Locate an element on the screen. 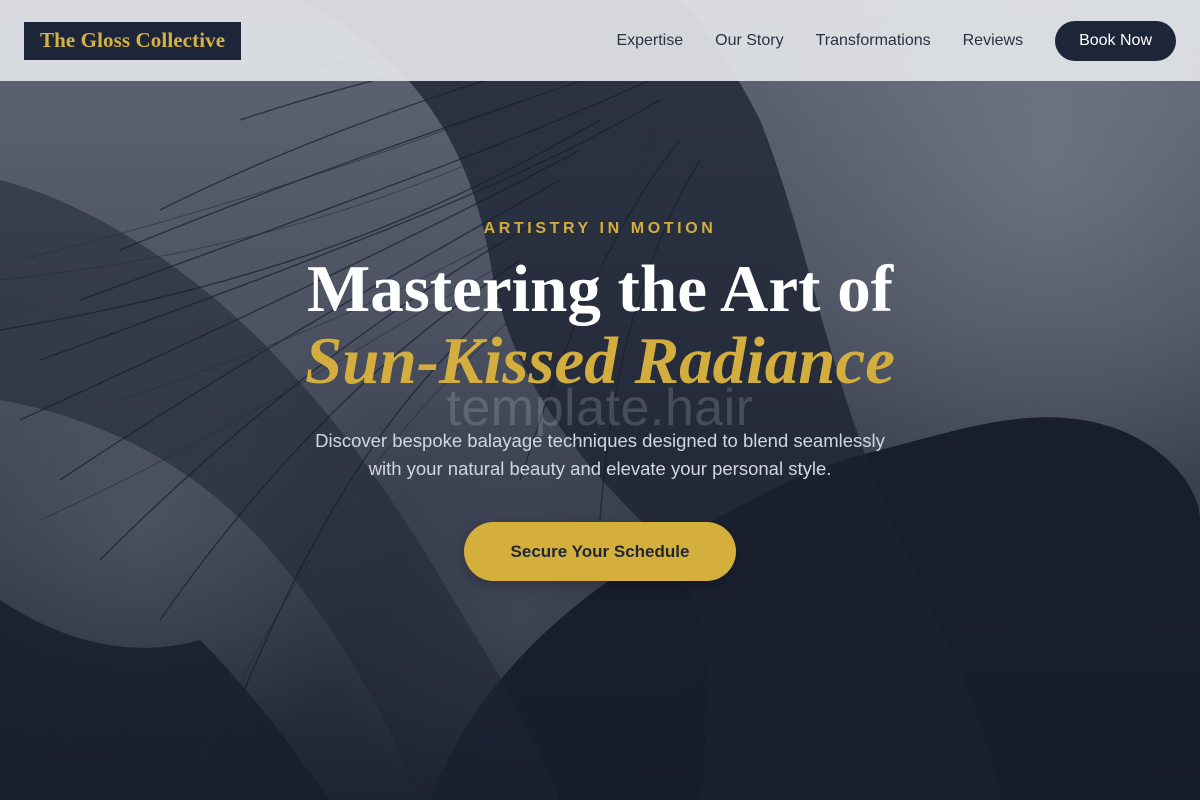  hero-headline-line2: Sun-Kissed Radiance is located at coordinates (600, 361).